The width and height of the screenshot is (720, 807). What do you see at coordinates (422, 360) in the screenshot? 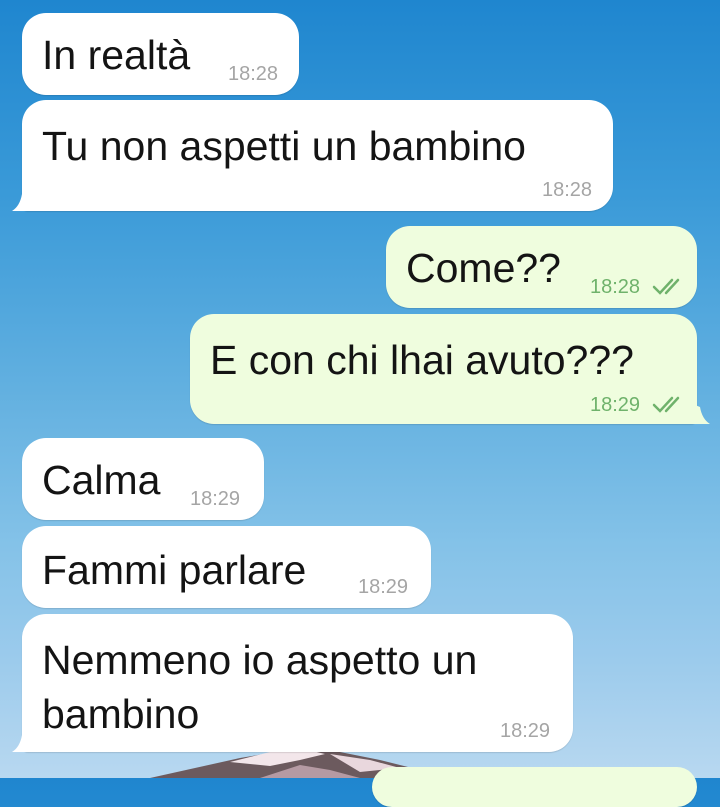
I see `message-text: E con chi lhai avuto???` at bounding box center [422, 360].